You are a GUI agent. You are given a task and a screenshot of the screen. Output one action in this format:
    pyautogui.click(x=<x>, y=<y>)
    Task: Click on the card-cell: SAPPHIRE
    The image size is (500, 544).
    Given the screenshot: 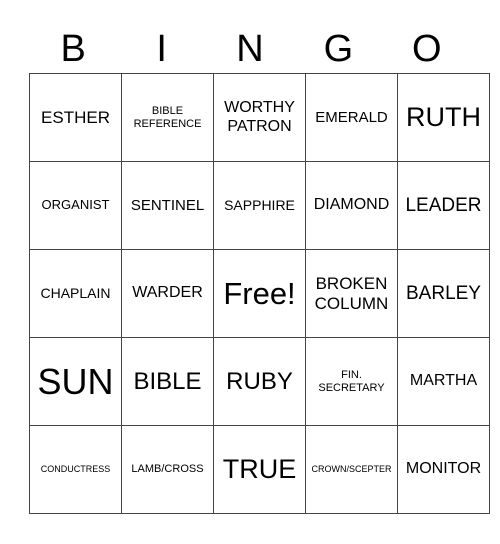 What is the action you would take?
    pyautogui.click(x=259, y=205)
    